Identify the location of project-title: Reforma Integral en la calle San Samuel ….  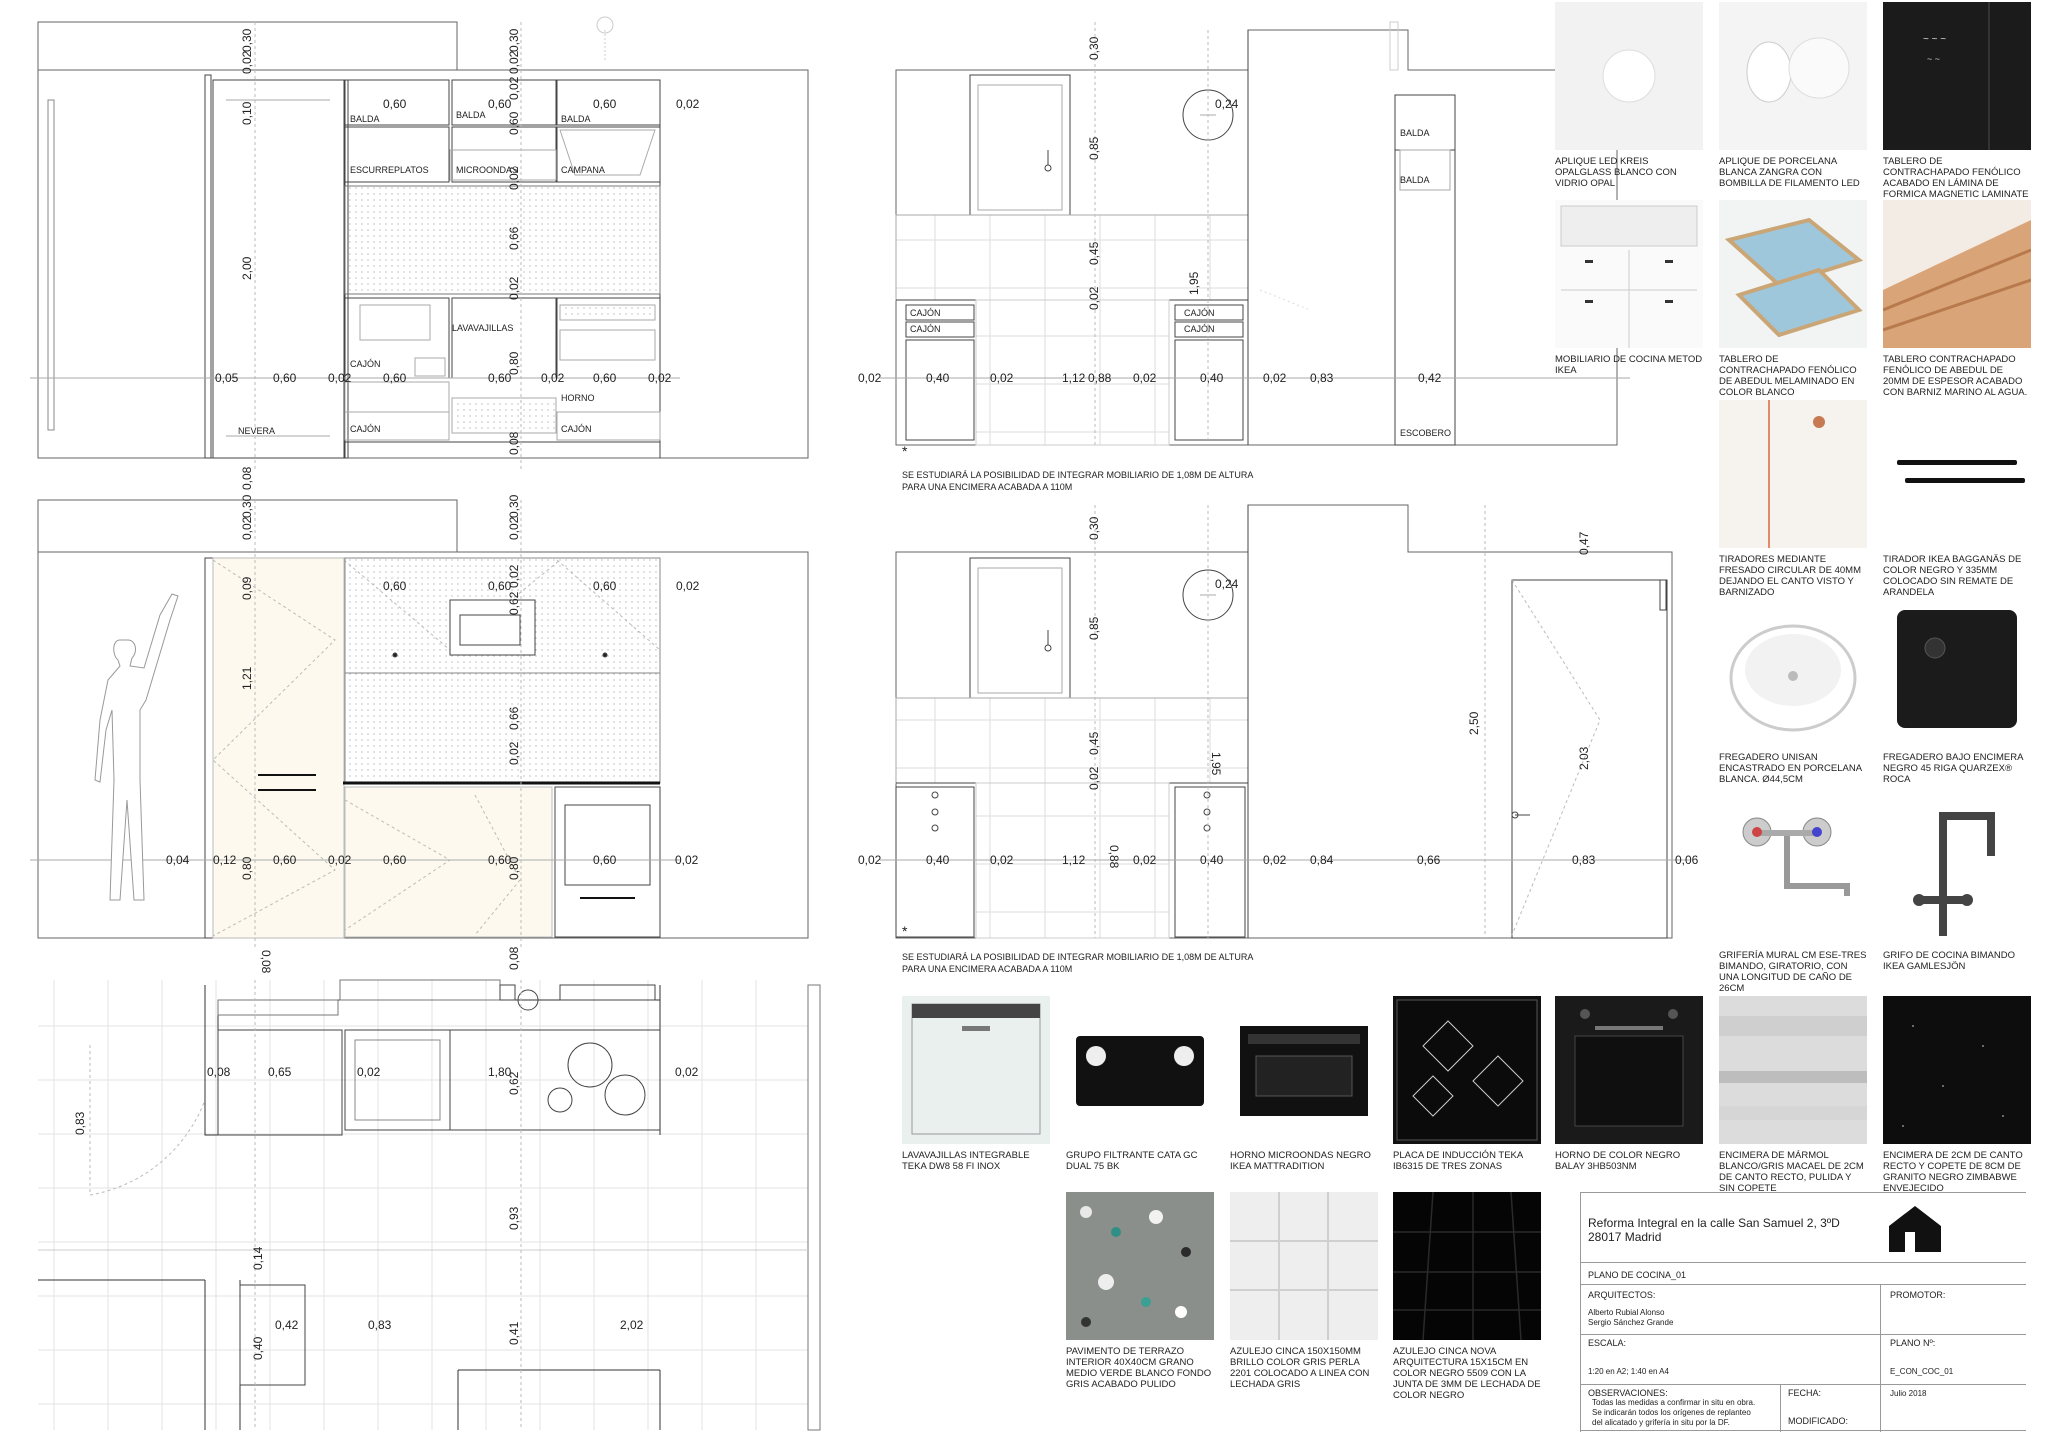
(1714, 1230).